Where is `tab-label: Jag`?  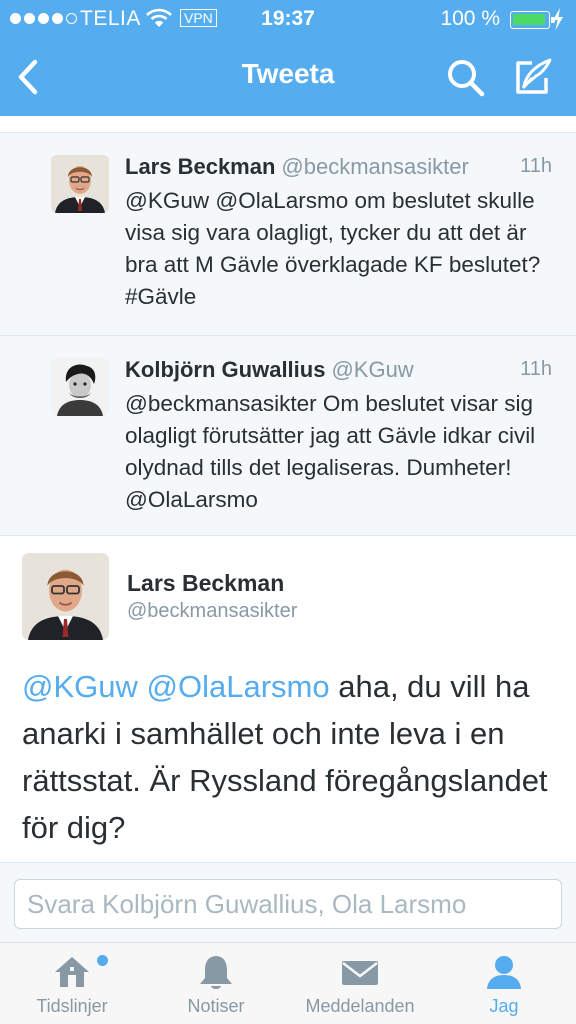
tab-label: Jag is located at coordinates (504, 1006).